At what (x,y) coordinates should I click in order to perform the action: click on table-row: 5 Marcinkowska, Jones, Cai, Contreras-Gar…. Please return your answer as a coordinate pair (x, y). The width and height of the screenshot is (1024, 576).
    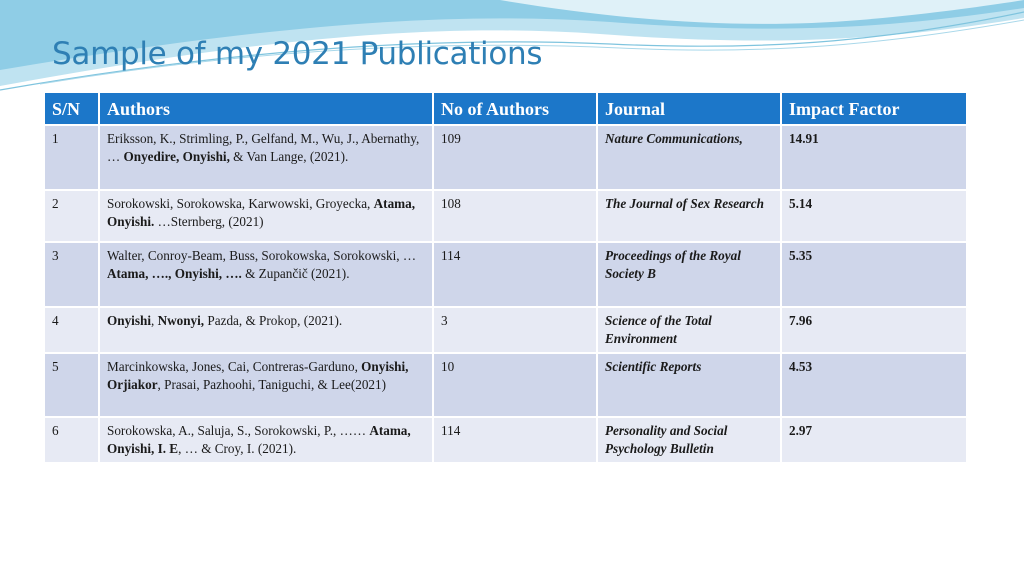
    Looking at the image, I should click on (505, 384).